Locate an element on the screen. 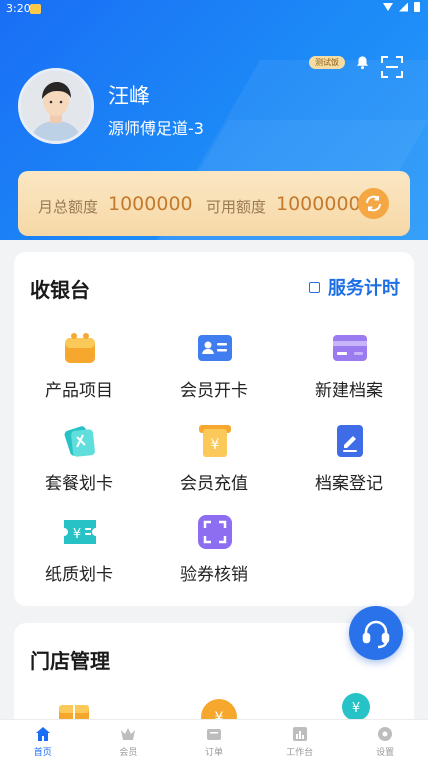 This screenshot has width=428, height=760. cashier-title: 收银台 is located at coordinates (60, 290).